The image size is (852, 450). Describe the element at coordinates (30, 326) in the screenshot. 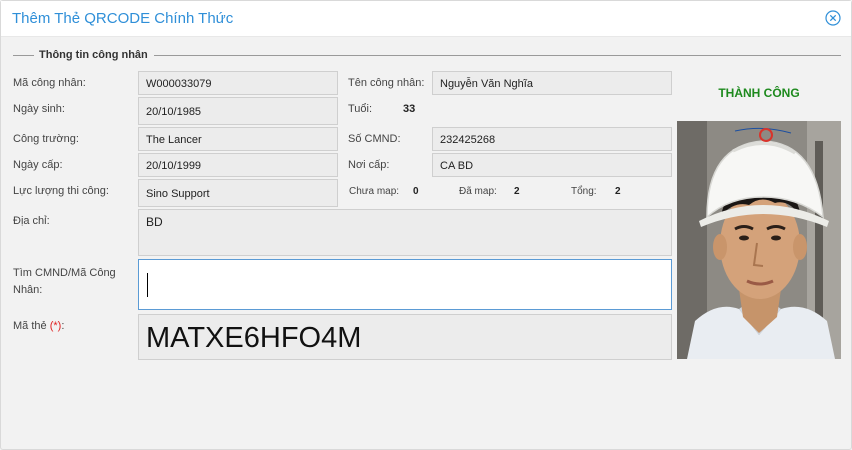

I see `card-code-label-text: Mã thẻ` at that location.